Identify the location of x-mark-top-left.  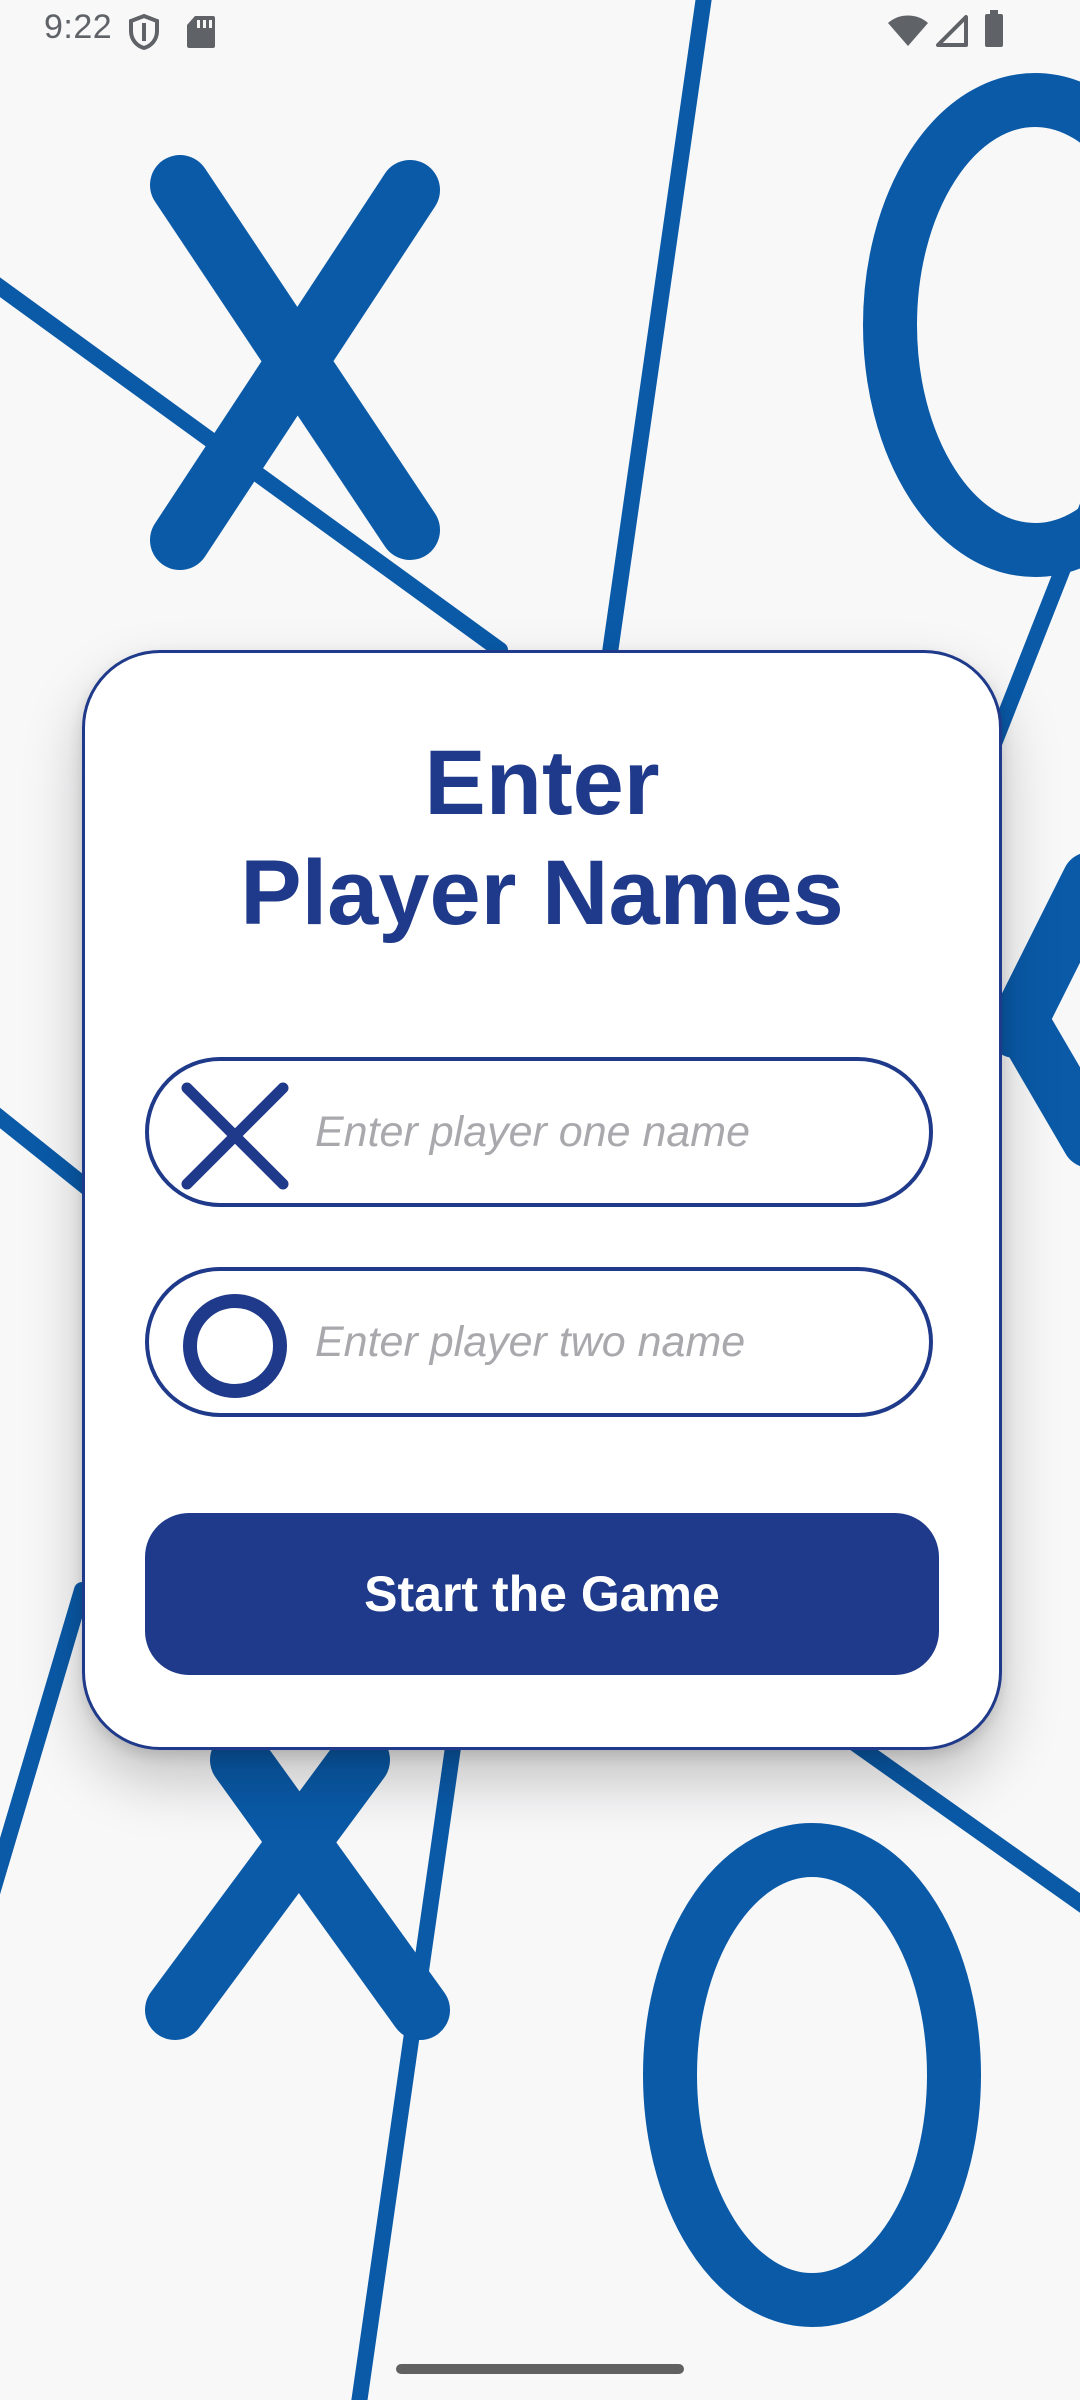
(295, 362).